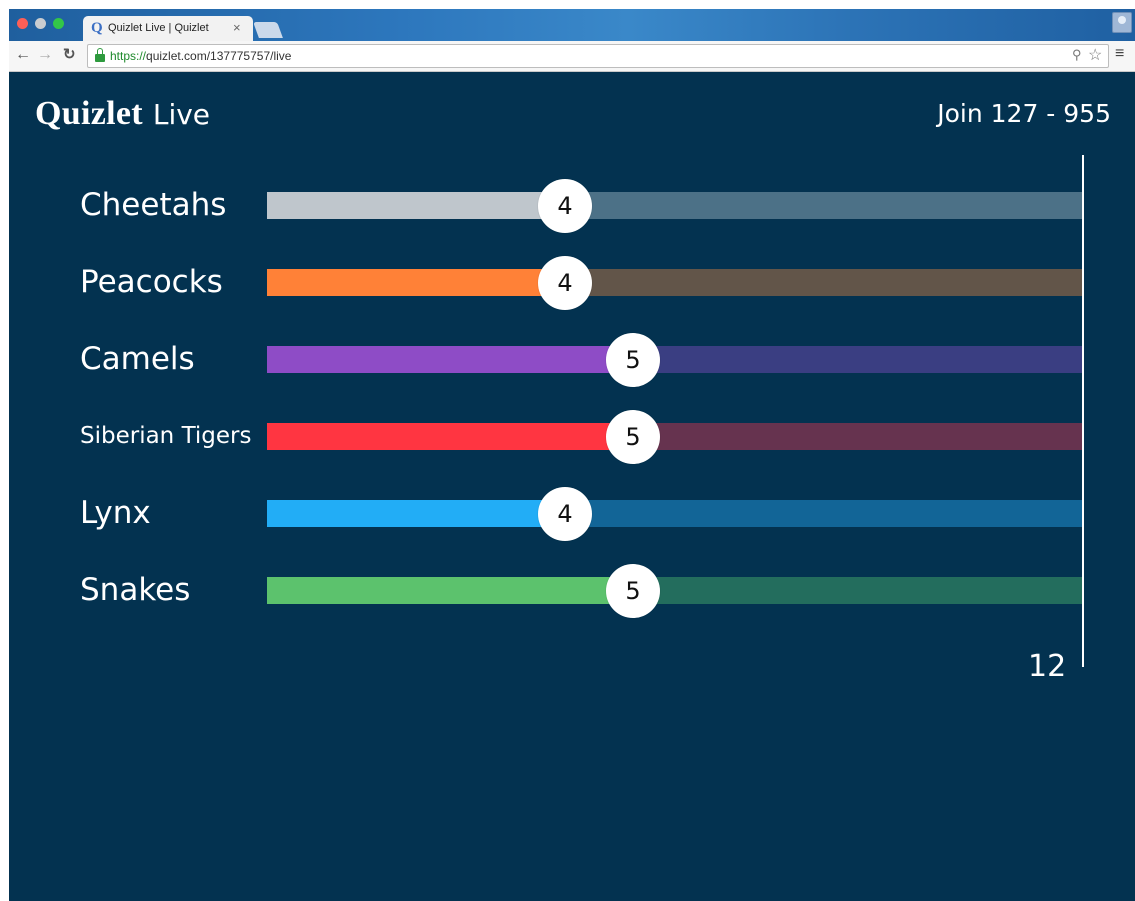 The height and width of the screenshot is (901, 1135). I want to click on reload-icon: ↻, so click(69, 55).